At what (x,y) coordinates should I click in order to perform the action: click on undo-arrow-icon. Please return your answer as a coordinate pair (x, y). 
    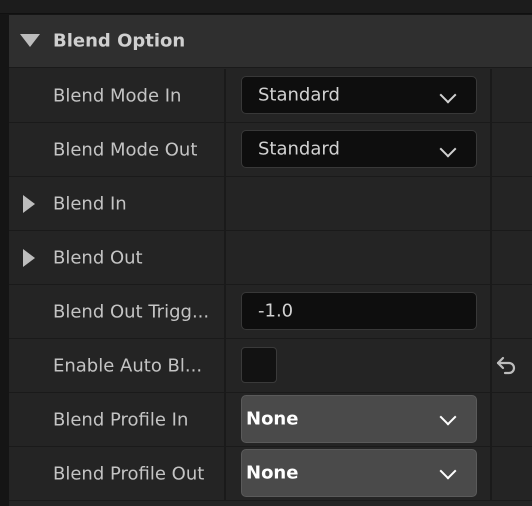
    Looking at the image, I should click on (506, 365).